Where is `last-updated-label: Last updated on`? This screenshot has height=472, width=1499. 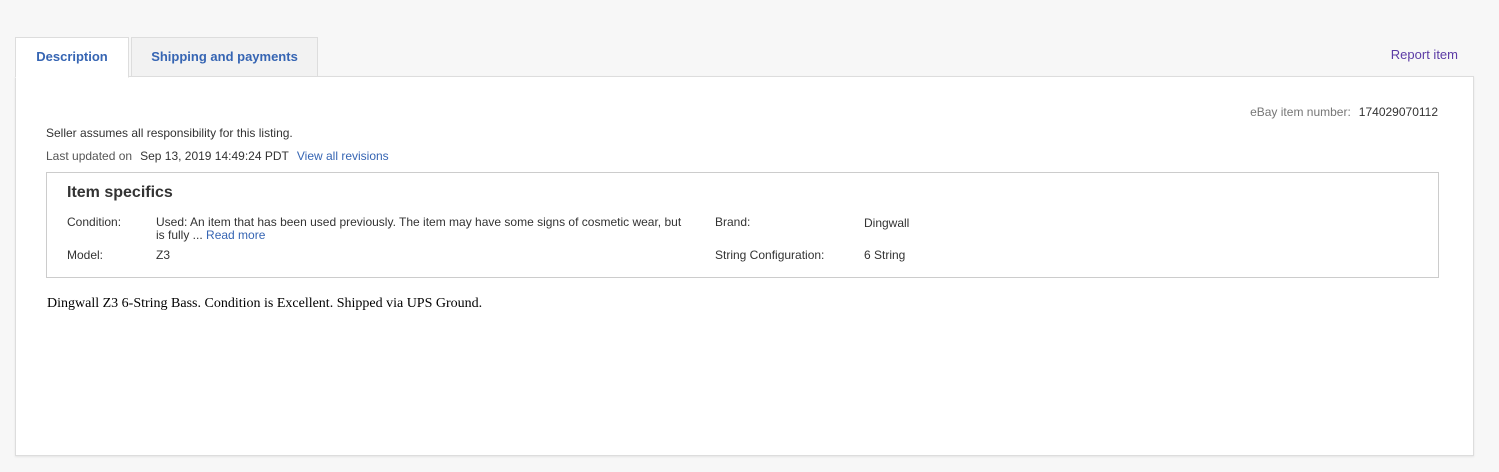
last-updated-label: Last updated on is located at coordinates (89, 156).